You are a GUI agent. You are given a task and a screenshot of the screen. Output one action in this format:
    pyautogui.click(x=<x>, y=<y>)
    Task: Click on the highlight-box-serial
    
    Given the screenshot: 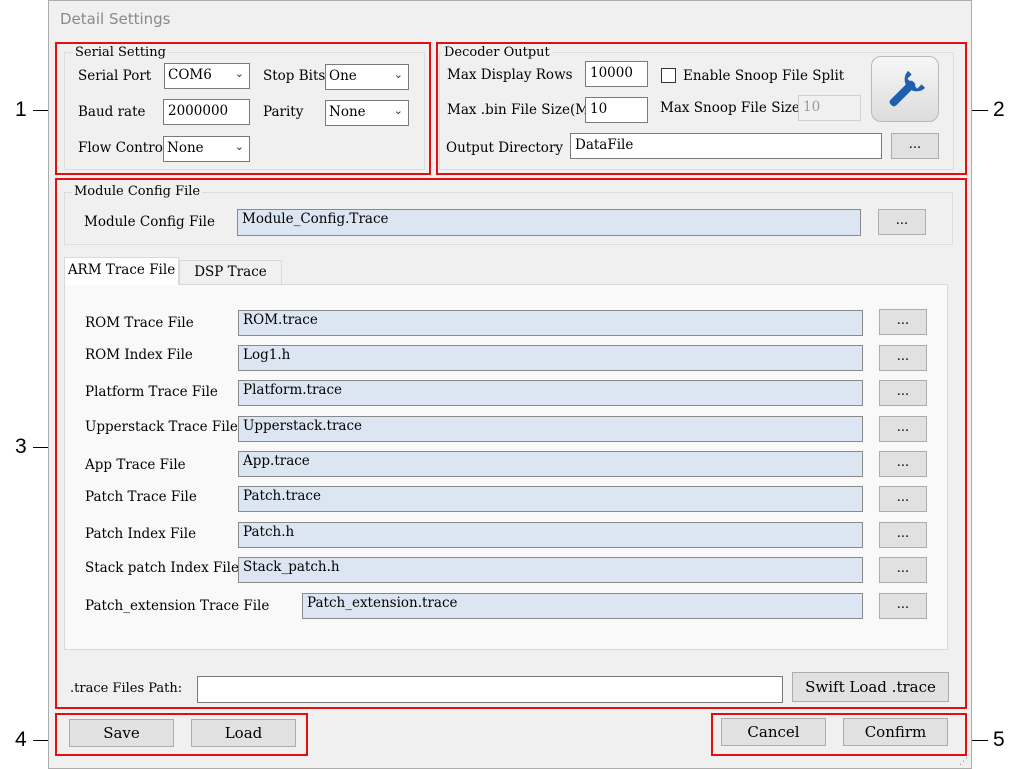 What is the action you would take?
    pyautogui.click(x=243, y=108)
    